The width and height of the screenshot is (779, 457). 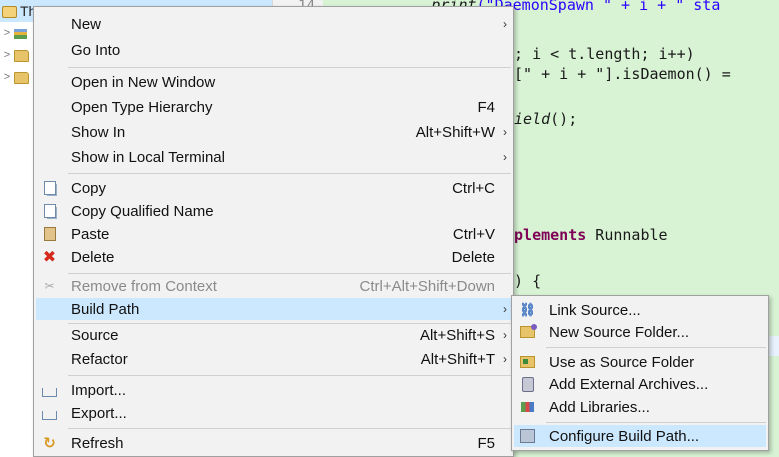 I want to click on jar-archive-icon, so click(x=527, y=384).